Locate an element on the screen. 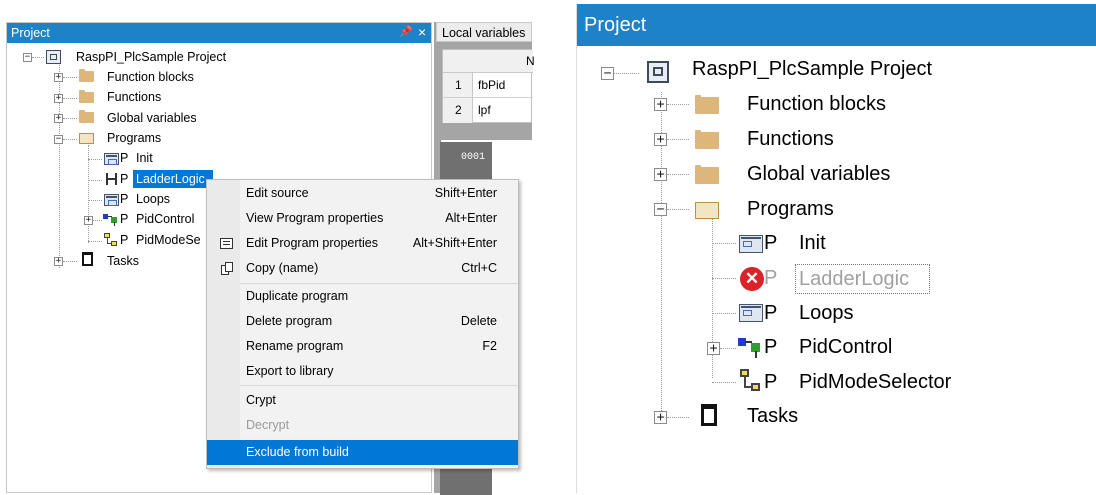 The image size is (1096, 495). menu-rename-program: Rename program F2 is located at coordinates (362, 346).